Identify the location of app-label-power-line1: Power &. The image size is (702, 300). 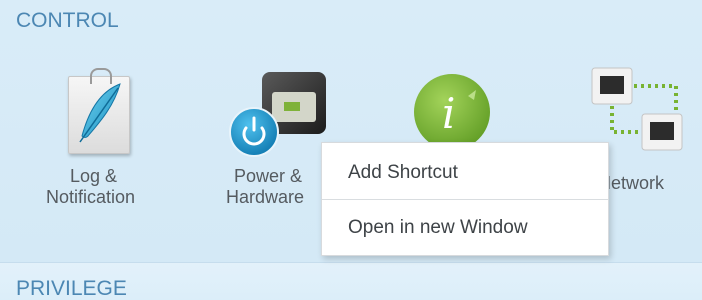
(268, 176).